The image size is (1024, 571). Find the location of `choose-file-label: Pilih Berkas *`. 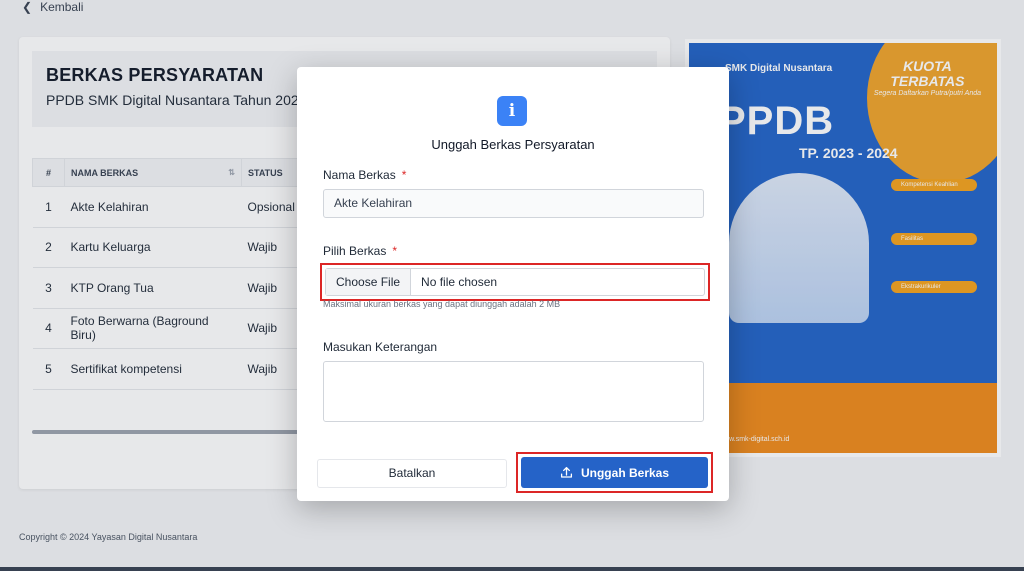

choose-file-label: Pilih Berkas * is located at coordinates (360, 251).